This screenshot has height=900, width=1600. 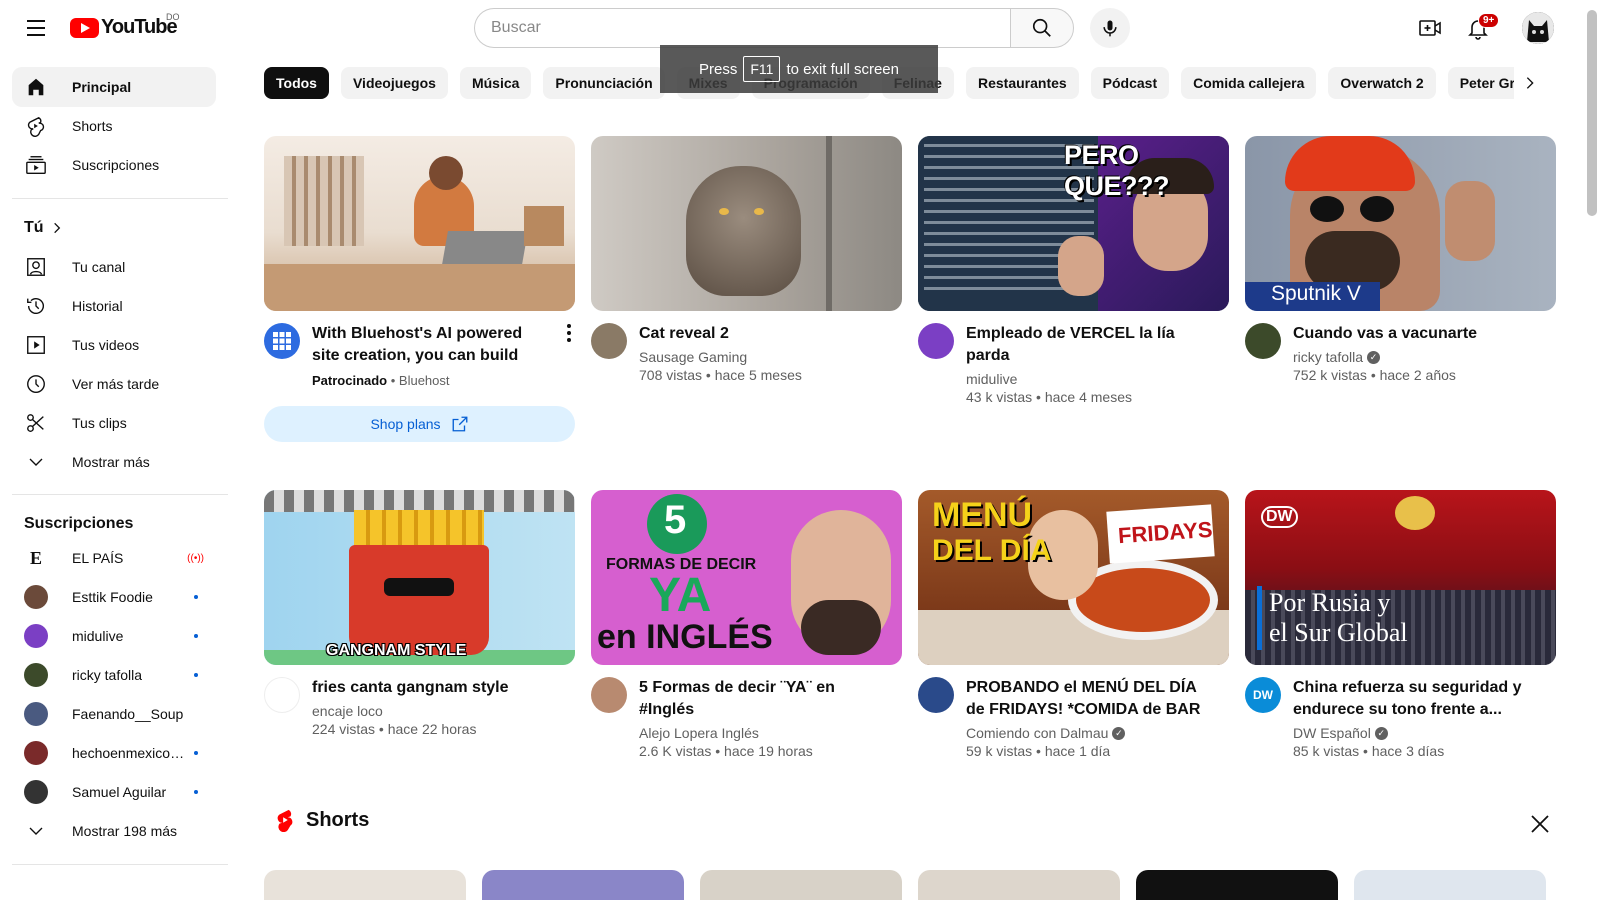 I want to click on sidebar-item-shorts: Shorts, so click(x=114, y=126).